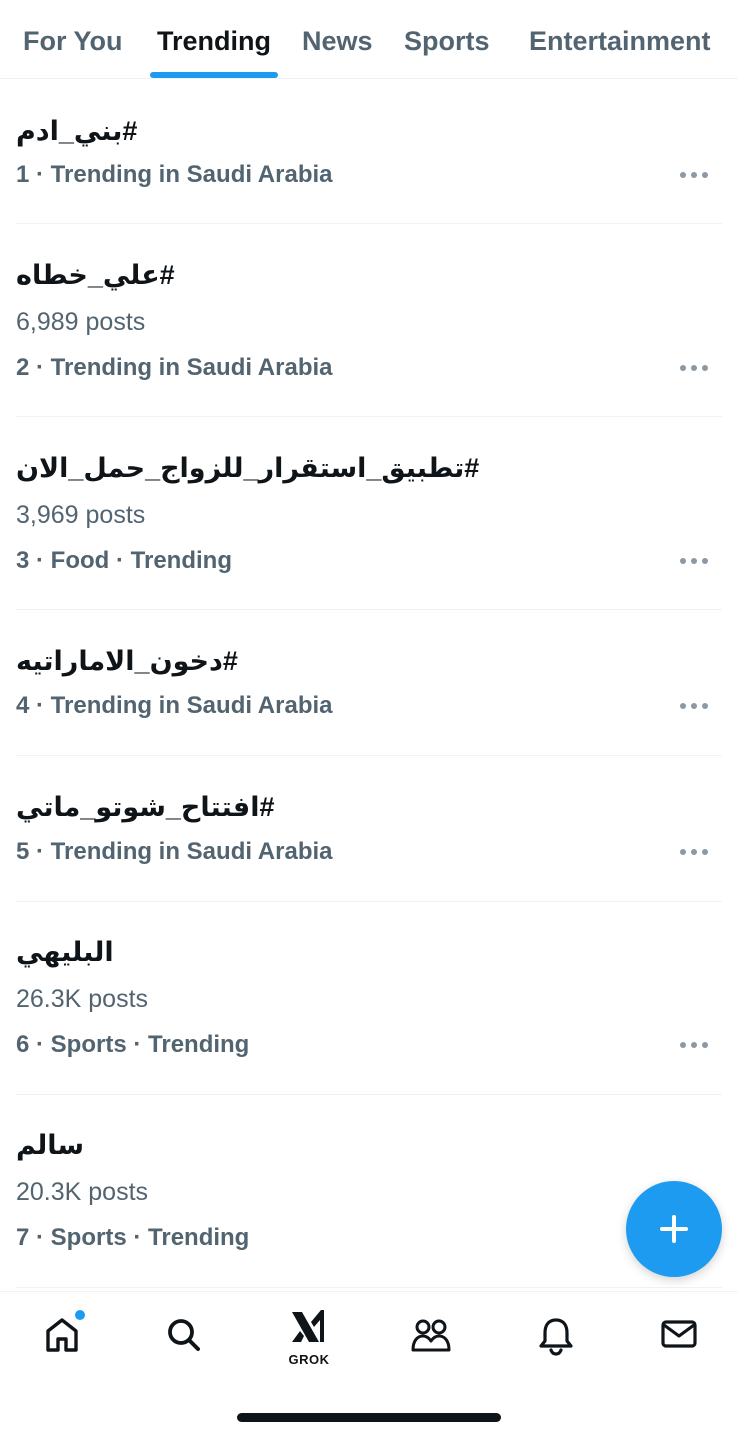  I want to click on mail-icon, so click(679, 1334).